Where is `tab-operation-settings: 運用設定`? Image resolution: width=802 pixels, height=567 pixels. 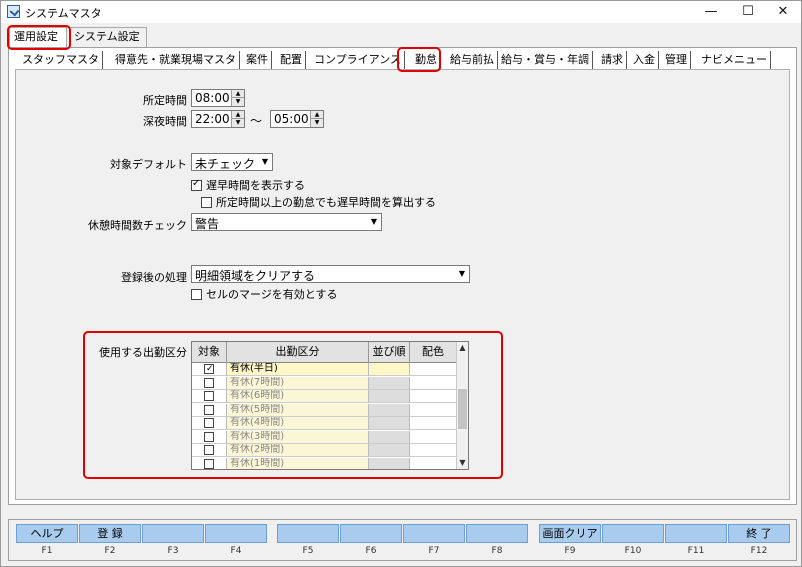
tab-operation-settings: 運用設定 is located at coordinates (38, 37).